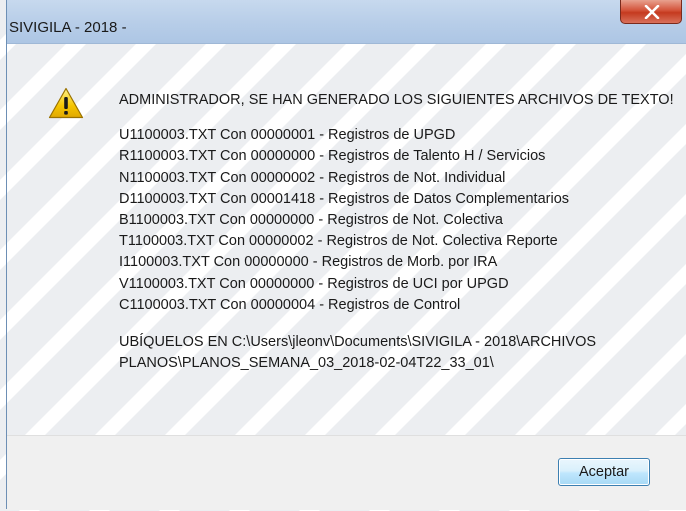 This screenshot has height=511, width=686. Describe the element at coordinates (68, 27) in the screenshot. I see `window-title: SIVIGILA - 2018 -` at that location.